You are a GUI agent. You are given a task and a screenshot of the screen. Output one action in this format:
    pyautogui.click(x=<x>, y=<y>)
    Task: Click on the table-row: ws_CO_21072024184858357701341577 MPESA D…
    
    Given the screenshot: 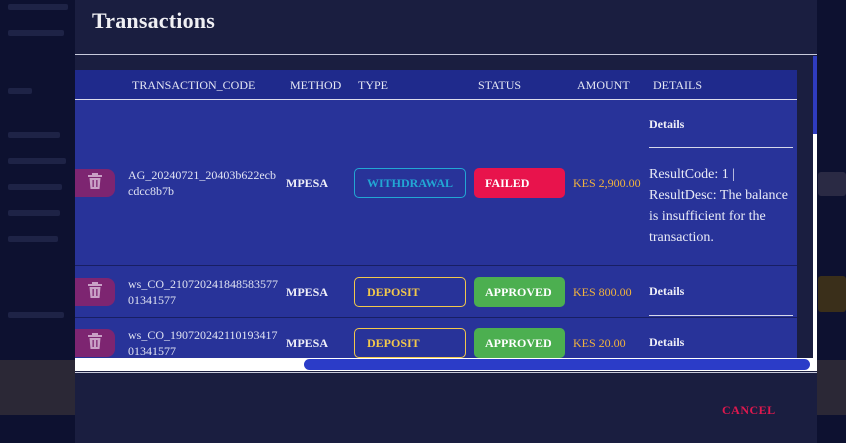 What is the action you would take?
    pyautogui.click(x=436, y=292)
    